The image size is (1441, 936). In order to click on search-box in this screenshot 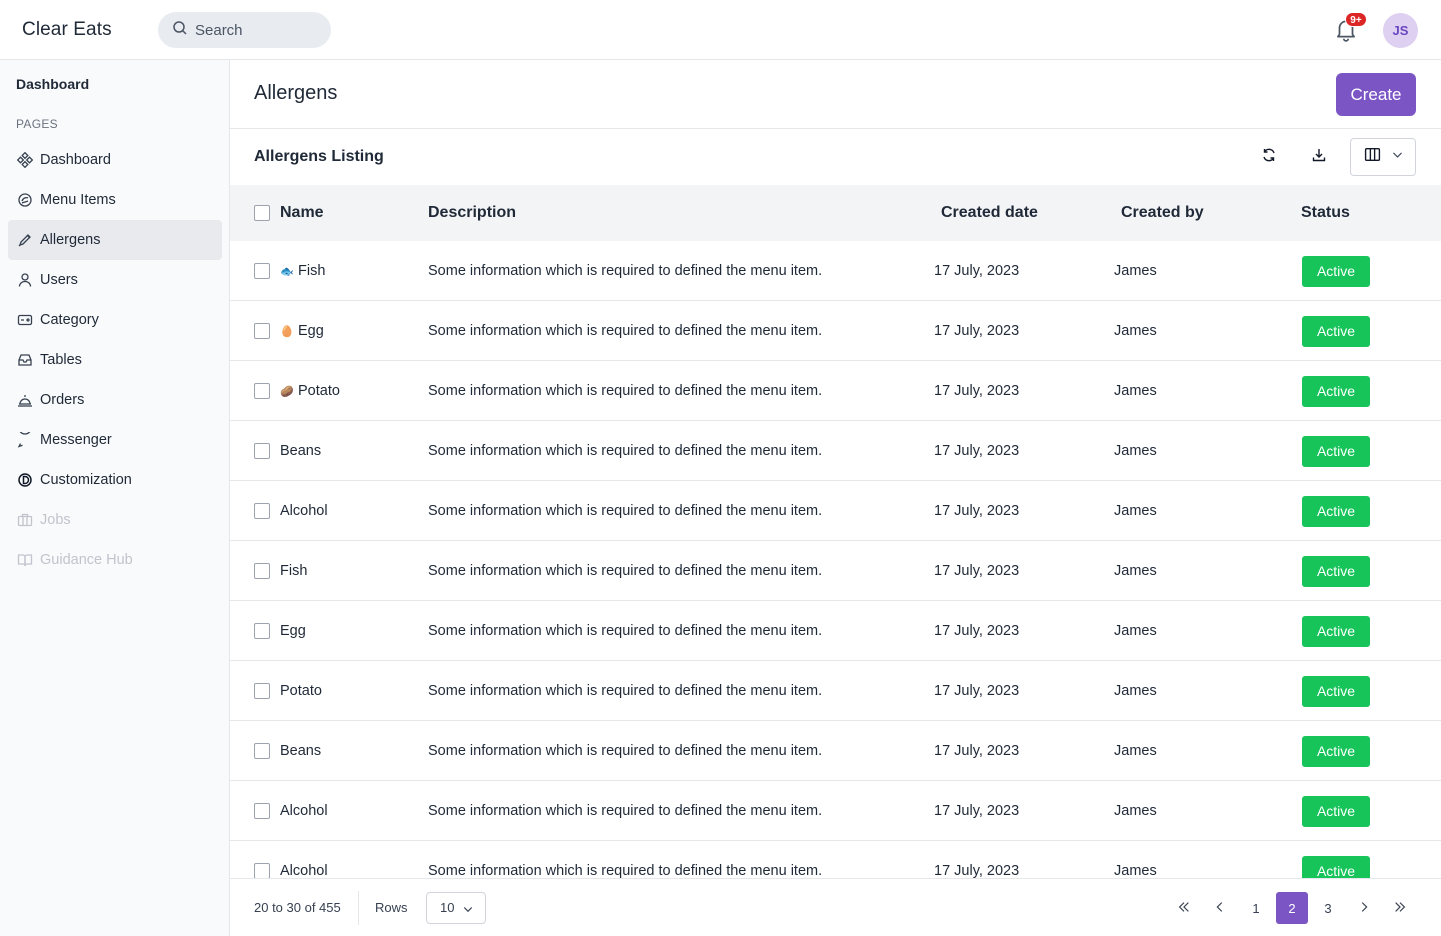, I will do `click(244, 30)`.